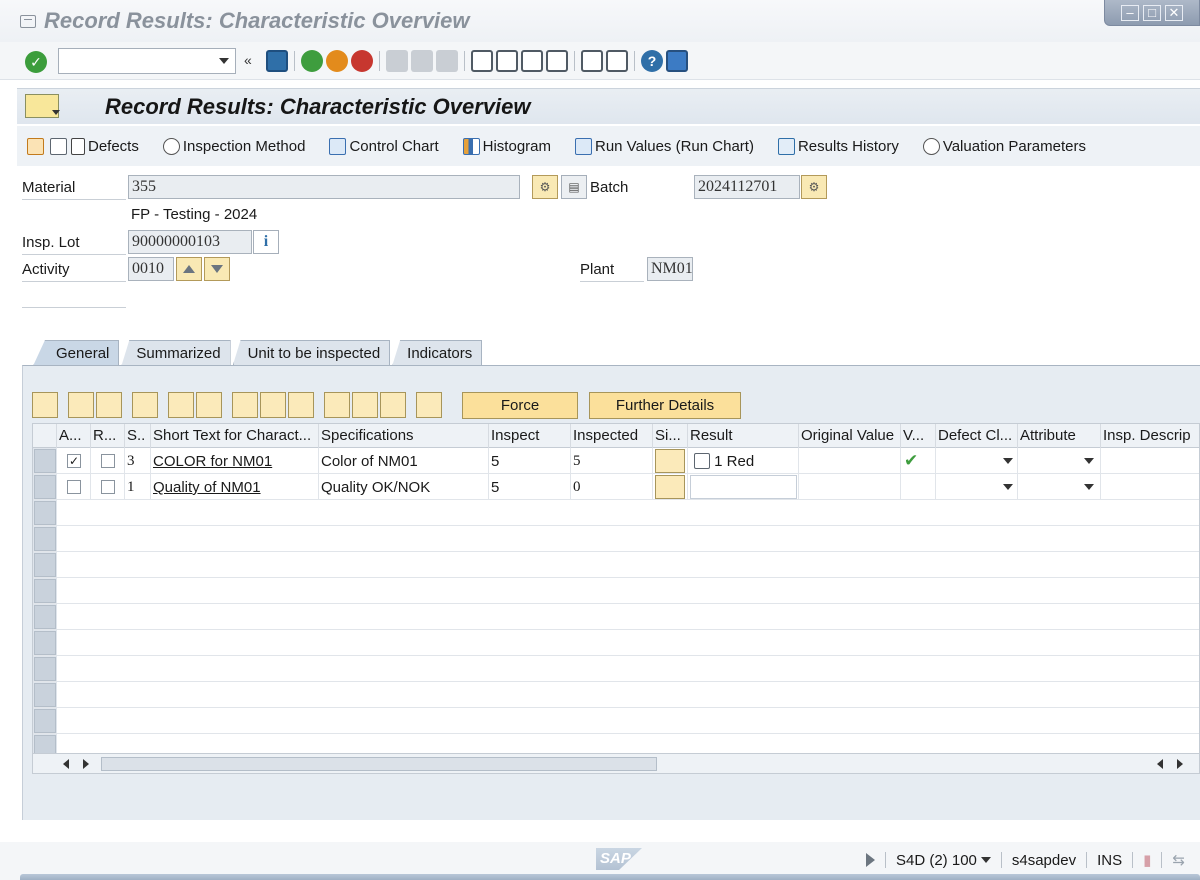 This screenshot has width=1200, height=880. Describe the element at coordinates (266, 242) in the screenshot. I see `info-icon: i` at that location.